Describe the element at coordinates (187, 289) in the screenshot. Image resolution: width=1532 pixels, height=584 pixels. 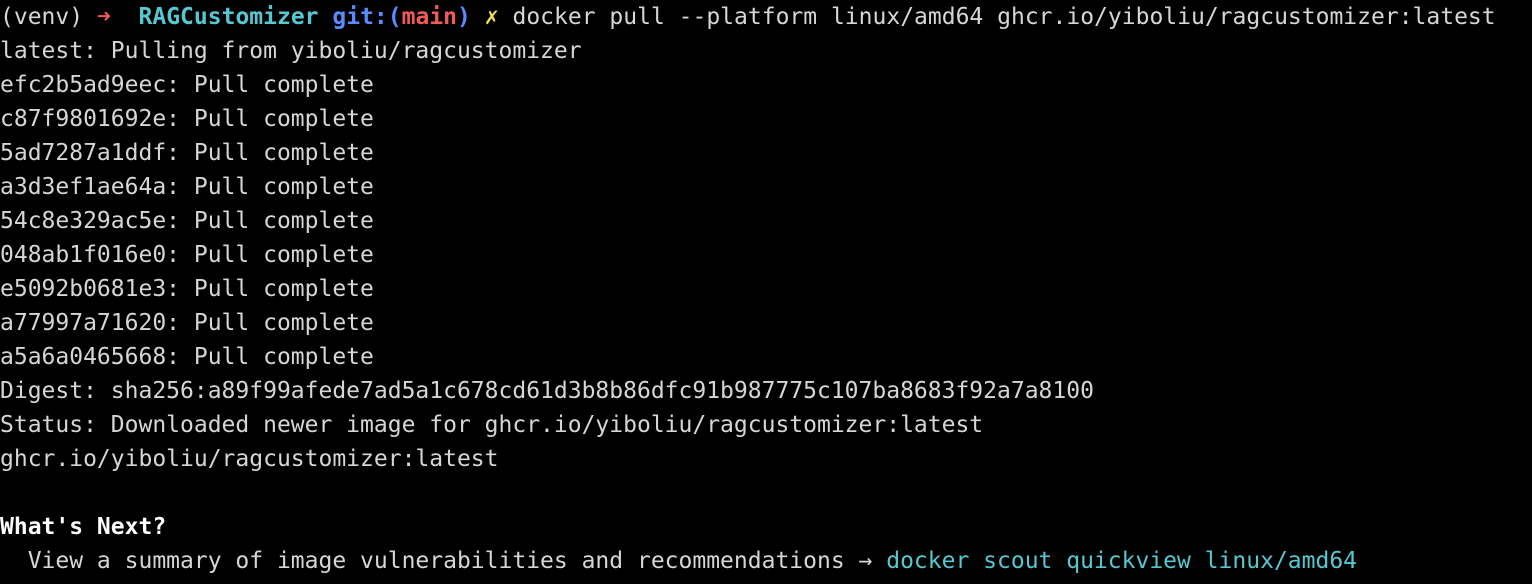
I see `layer-status-line: e5092b0681e3: Pull complete` at that location.